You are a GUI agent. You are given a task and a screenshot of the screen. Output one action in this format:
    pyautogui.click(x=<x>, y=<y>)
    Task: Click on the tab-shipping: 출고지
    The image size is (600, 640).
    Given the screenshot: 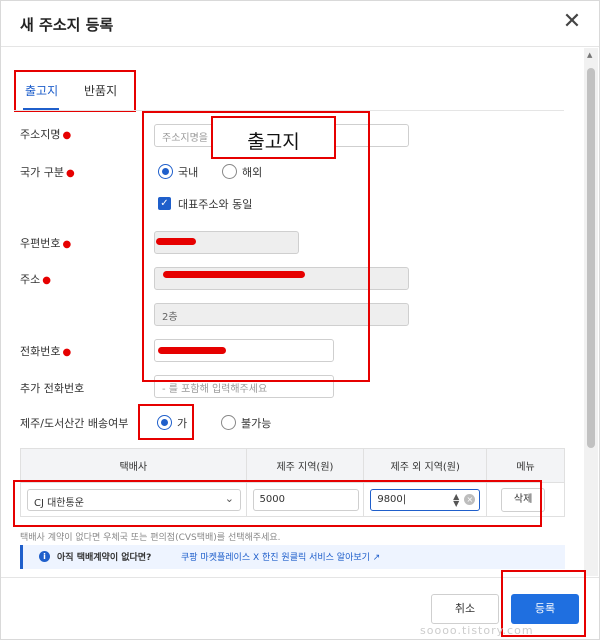 What is the action you would take?
    pyautogui.click(x=41, y=90)
    